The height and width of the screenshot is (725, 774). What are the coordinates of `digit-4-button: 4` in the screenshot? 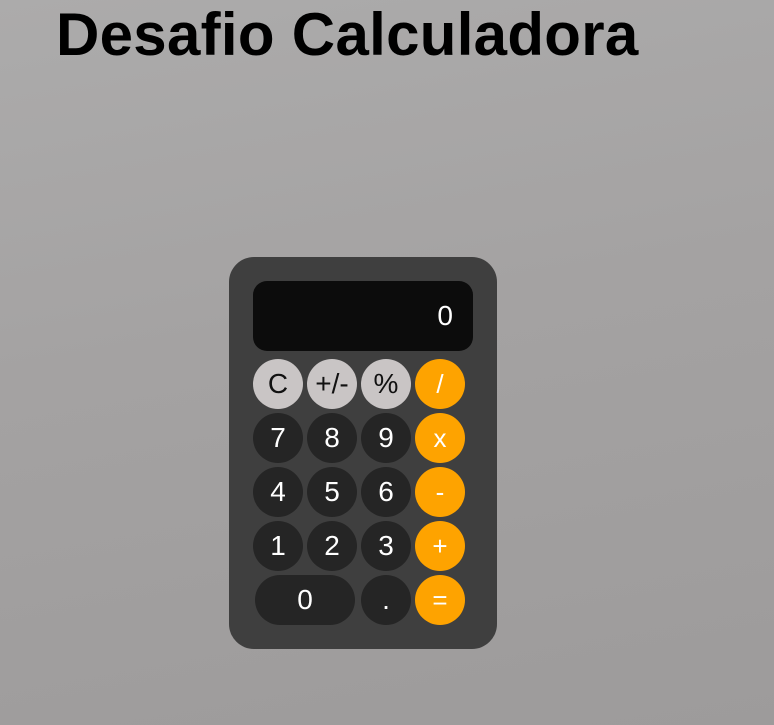 It's located at (278, 492).